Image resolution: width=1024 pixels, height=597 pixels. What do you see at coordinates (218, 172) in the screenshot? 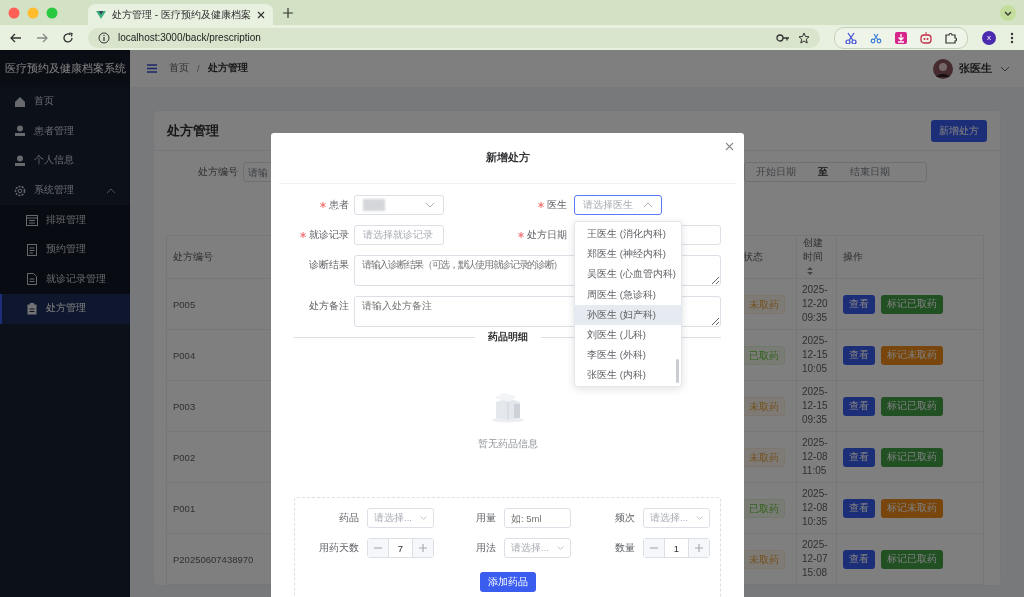
I see `filter-label: 处方编号` at bounding box center [218, 172].